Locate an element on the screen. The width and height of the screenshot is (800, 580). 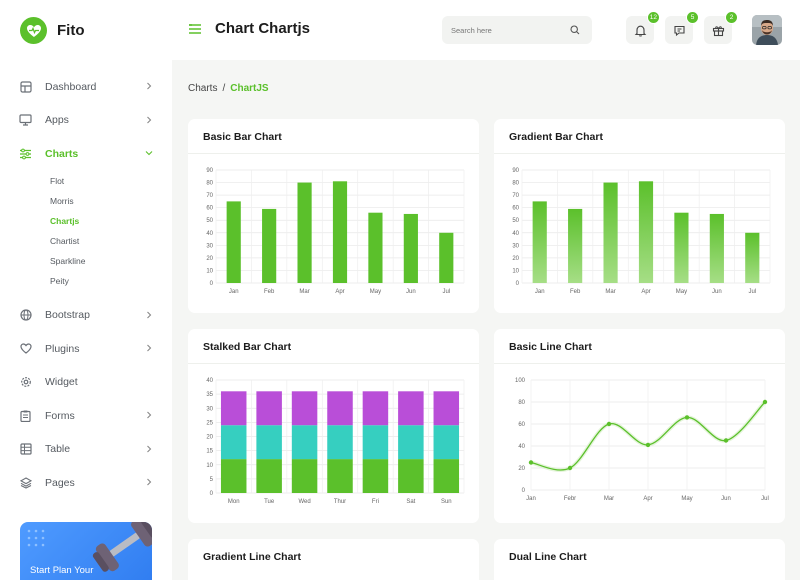
x-tick-label: Feb is located at coordinates (269, 292).